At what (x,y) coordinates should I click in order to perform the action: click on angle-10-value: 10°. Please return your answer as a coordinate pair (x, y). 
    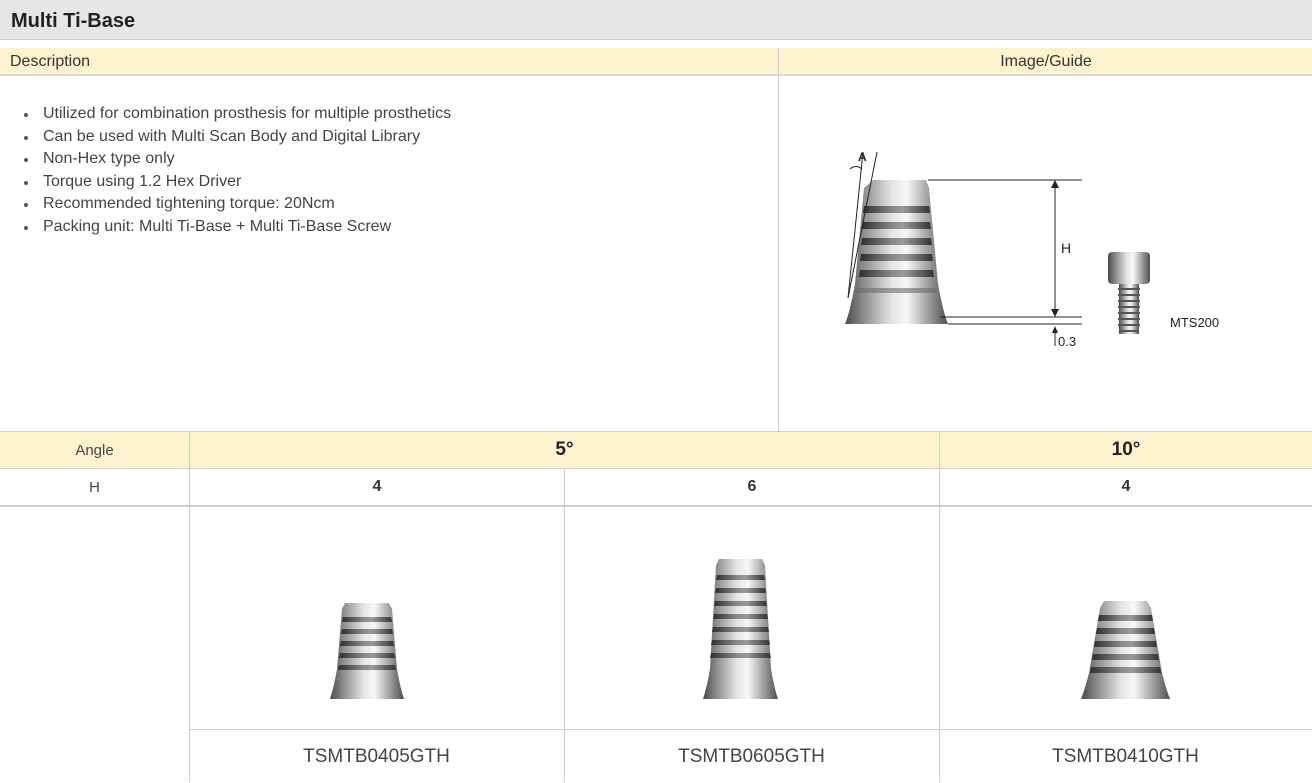
    Looking at the image, I should click on (1126, 449).